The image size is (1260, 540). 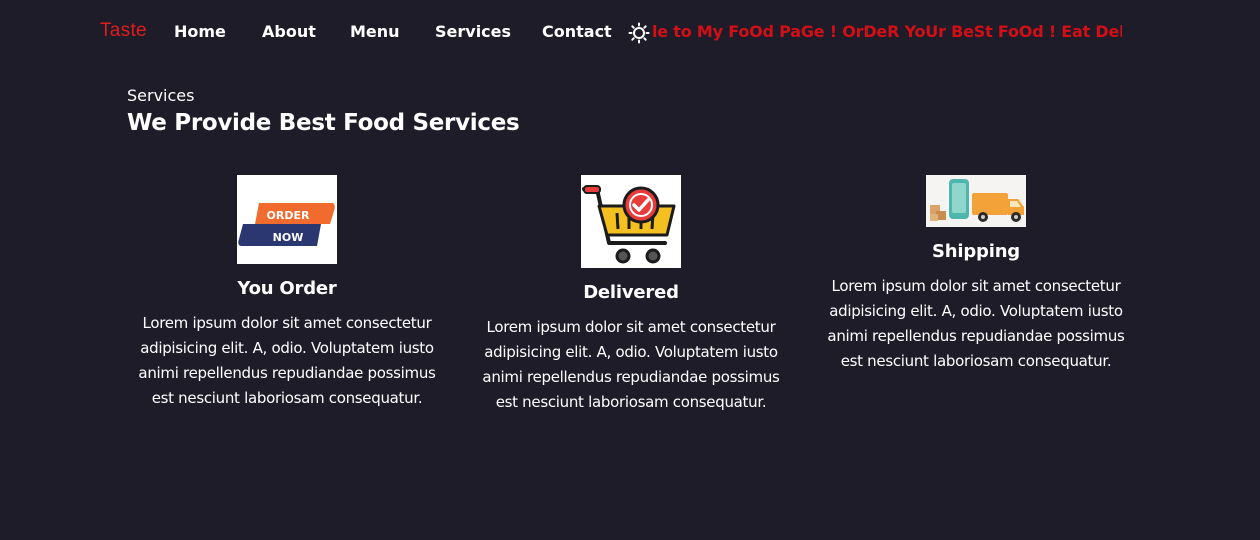 I want to click on sun-icon, so click(x=639, y=33).